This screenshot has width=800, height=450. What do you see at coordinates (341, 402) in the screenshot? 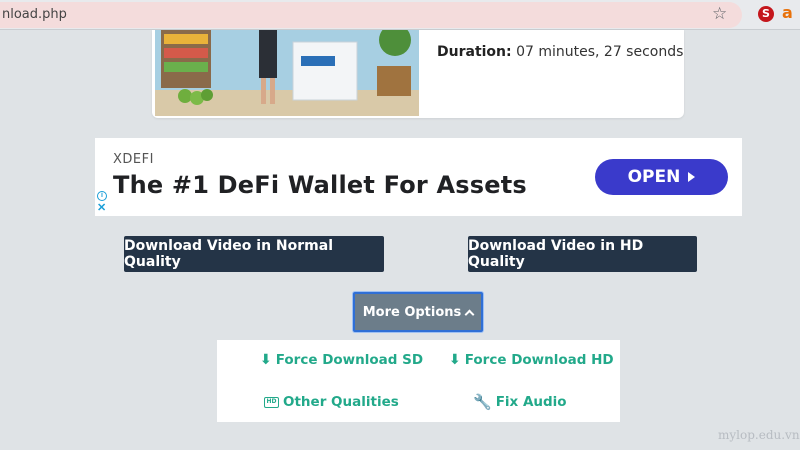
I see `other-qualities-label: Other Qualities` at bounding box center [341, 402].